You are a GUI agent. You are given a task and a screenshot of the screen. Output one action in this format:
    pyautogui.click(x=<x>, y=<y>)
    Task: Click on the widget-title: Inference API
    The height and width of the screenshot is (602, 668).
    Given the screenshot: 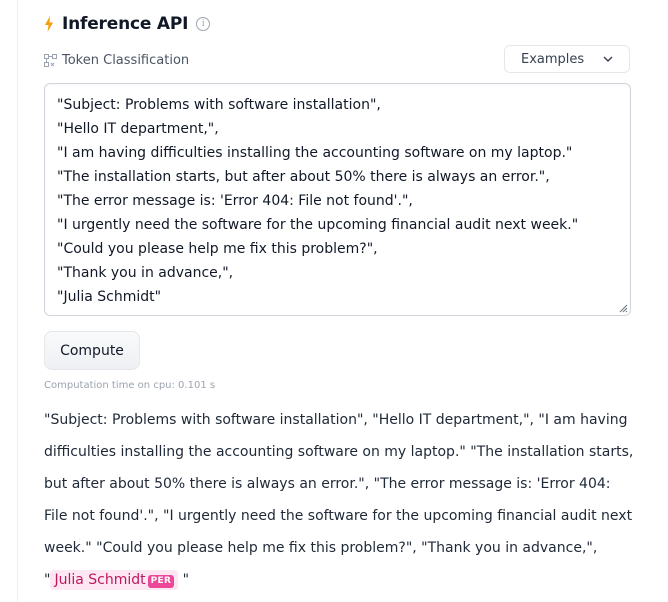 What is the action you would take?
    pyautogui.click(x=125, y=24)
    